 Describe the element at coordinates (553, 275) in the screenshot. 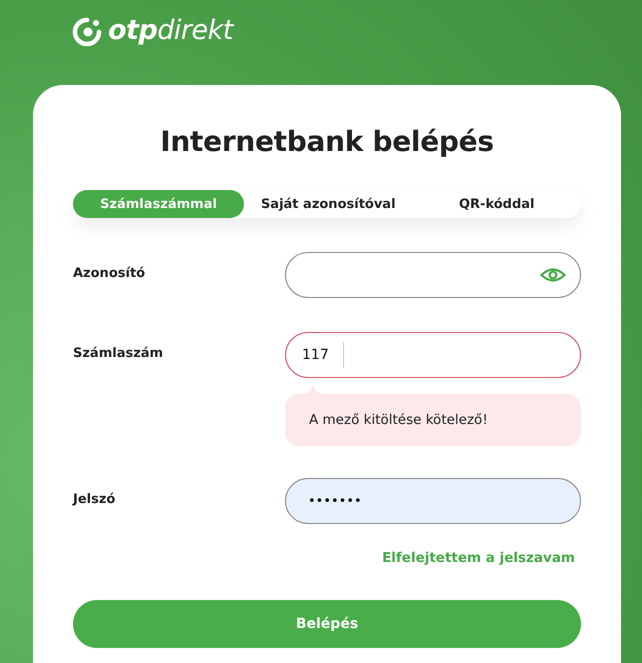

I see `eye-icon` at that location.